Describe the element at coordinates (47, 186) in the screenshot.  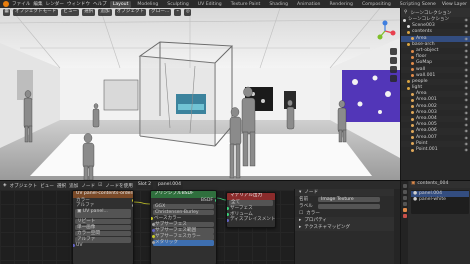
I see `node-menu-view: ビュー` at that location.